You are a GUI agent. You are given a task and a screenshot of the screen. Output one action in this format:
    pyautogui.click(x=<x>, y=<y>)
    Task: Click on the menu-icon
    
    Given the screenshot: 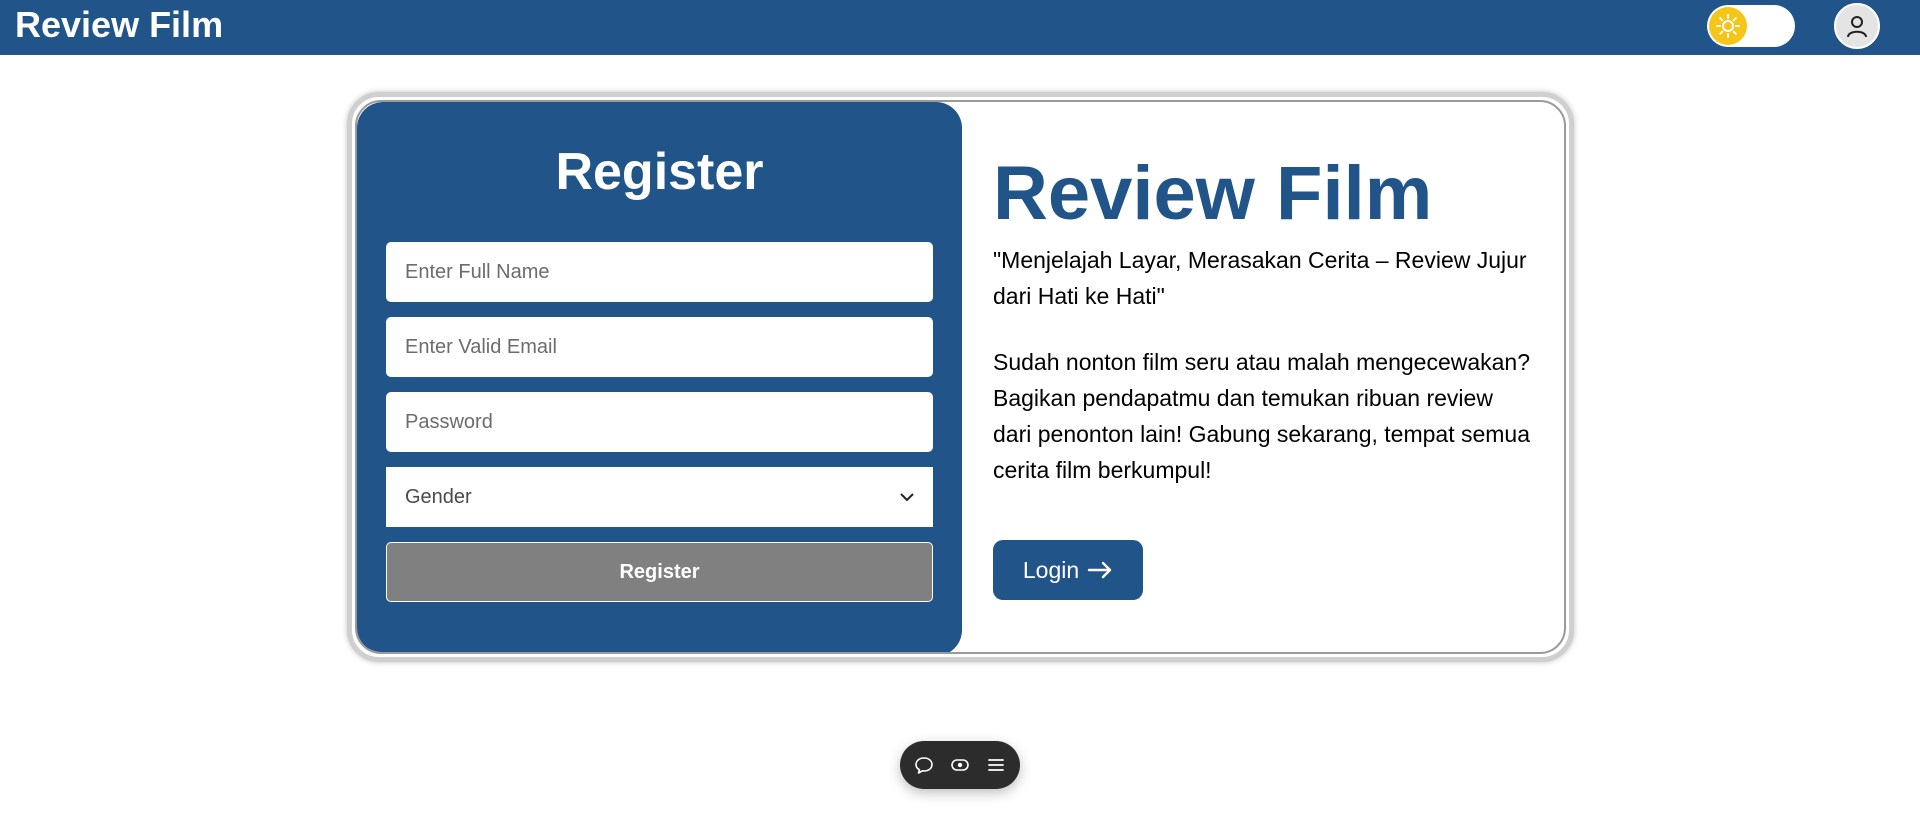 What is the action you would take?
    pyautogui.click(x=996, y=765)
    